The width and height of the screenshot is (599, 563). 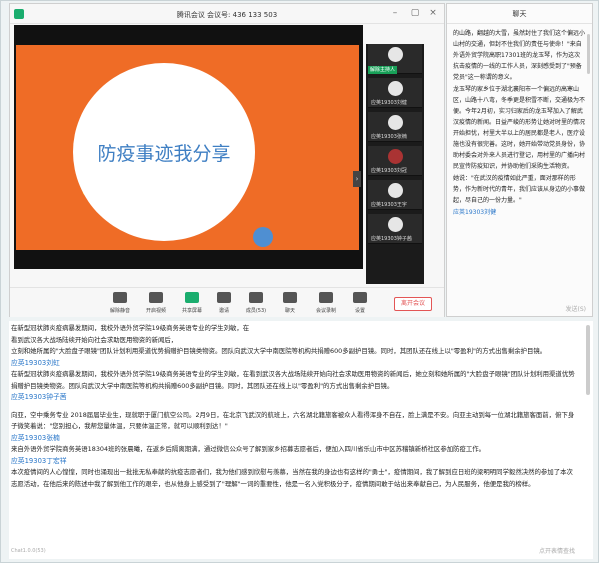 I want to click on members-icon, so click(x=256, y=297).